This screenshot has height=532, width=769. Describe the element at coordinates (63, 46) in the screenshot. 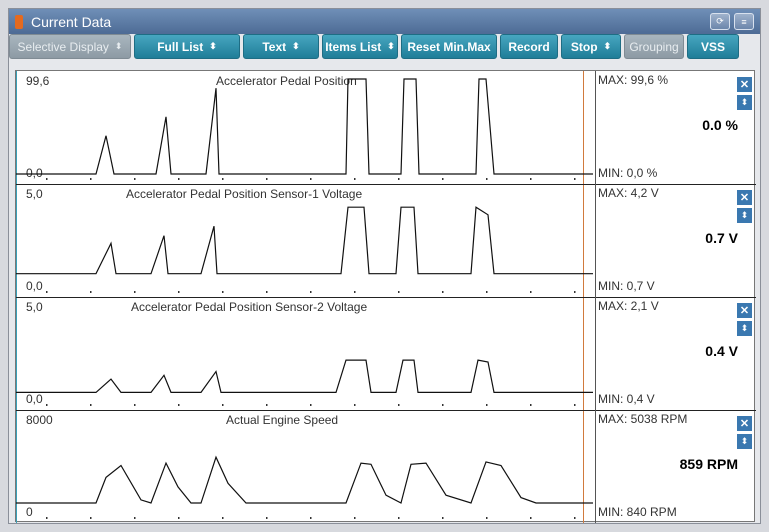

I see `selective-display-label: Selective Display` at that location.